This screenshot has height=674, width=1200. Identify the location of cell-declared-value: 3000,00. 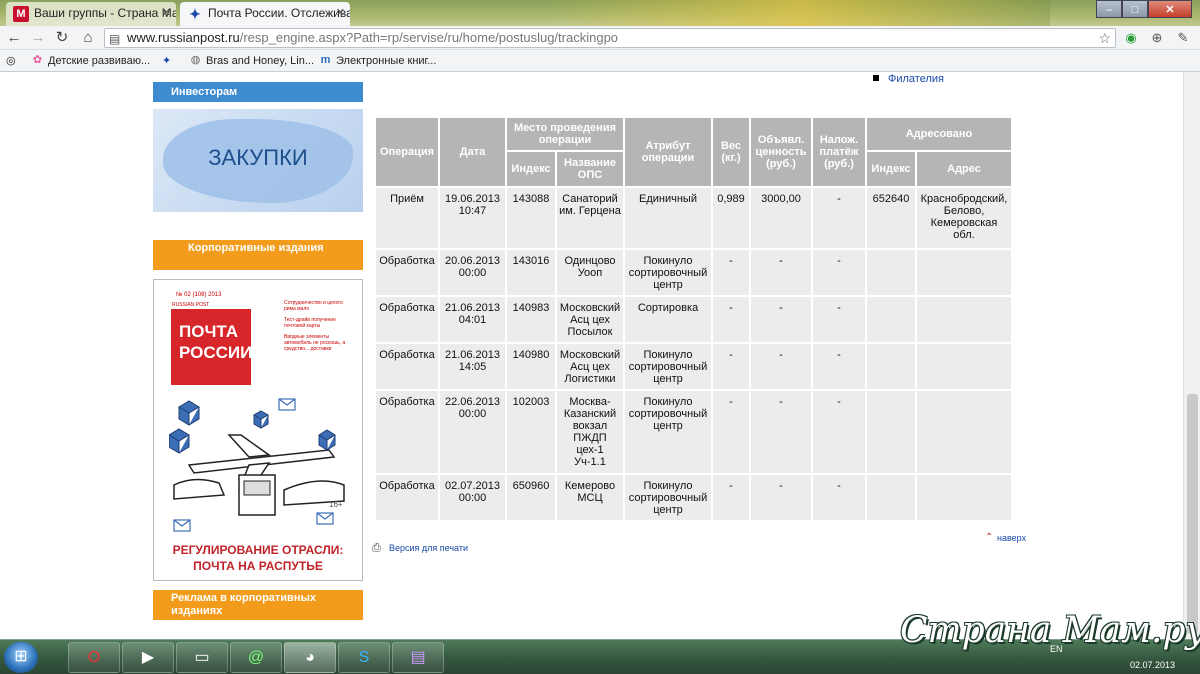
(781, 218).